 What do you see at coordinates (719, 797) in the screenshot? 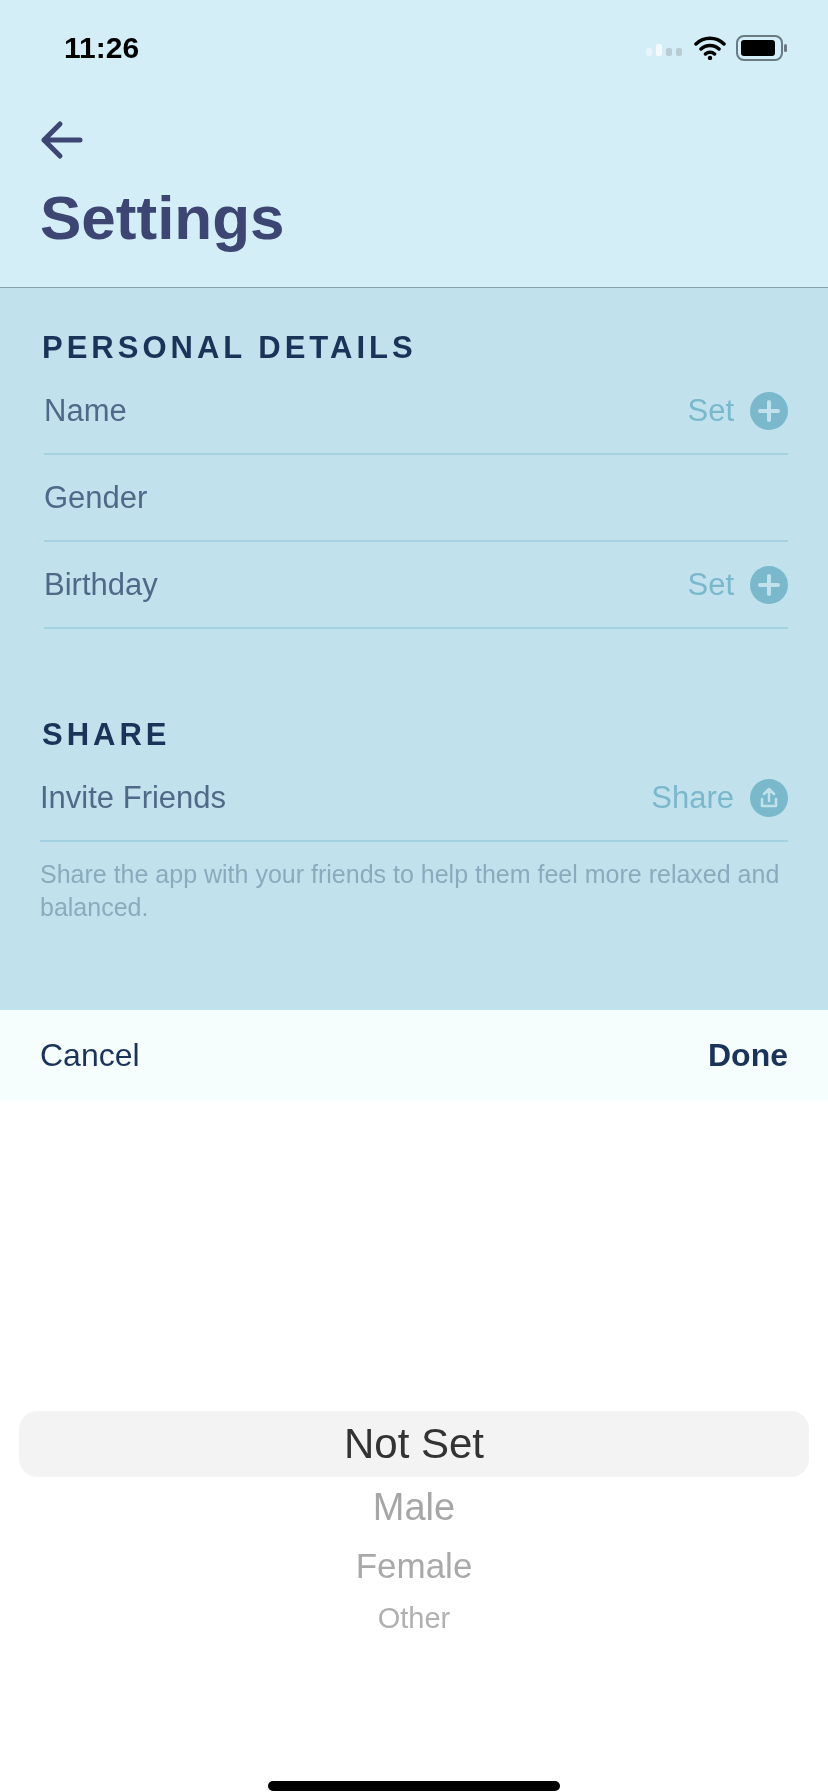
I see `share-button: Share` at bounding box center [719, 797].